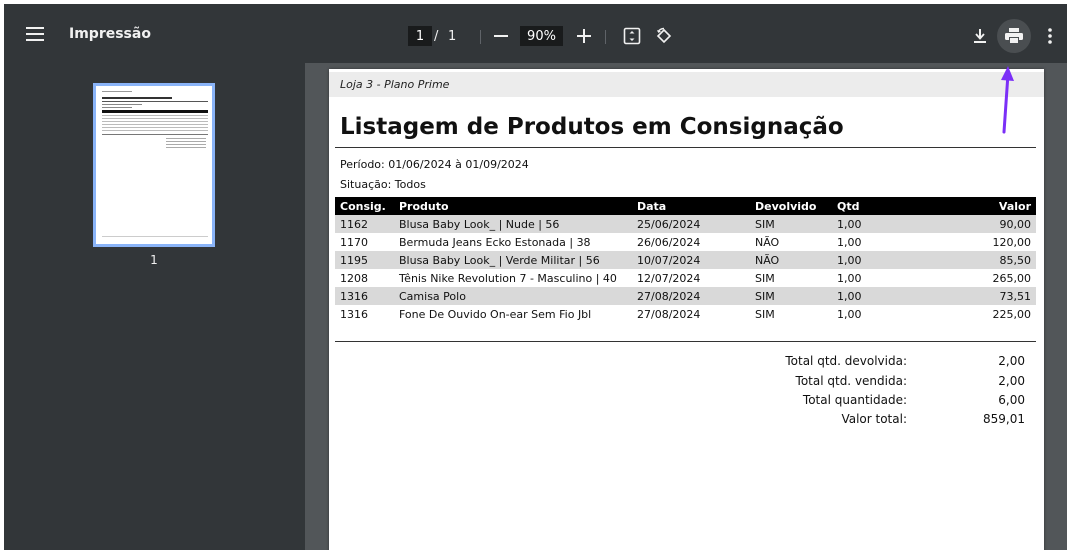 This screenshot has height=550, width=1067. What do you see at coordinates (1012, 242) in the screenshot?
I see `cell-value: 120,00` at bounding box center [1012, 242].